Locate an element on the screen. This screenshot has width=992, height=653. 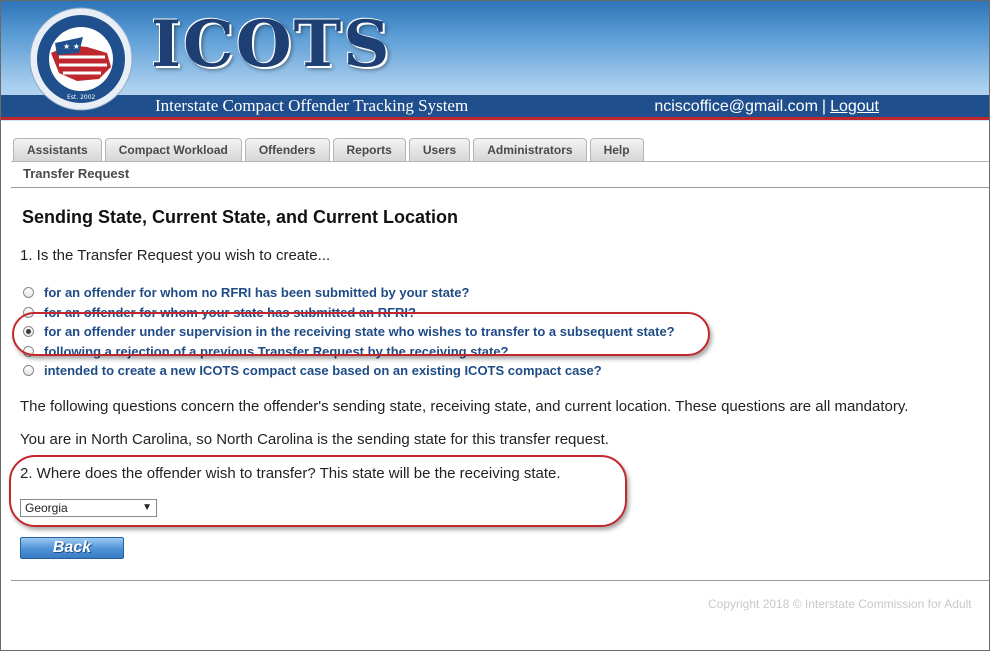
tab-compact-workload: Compact Workload is located at coordinates (173, 149).